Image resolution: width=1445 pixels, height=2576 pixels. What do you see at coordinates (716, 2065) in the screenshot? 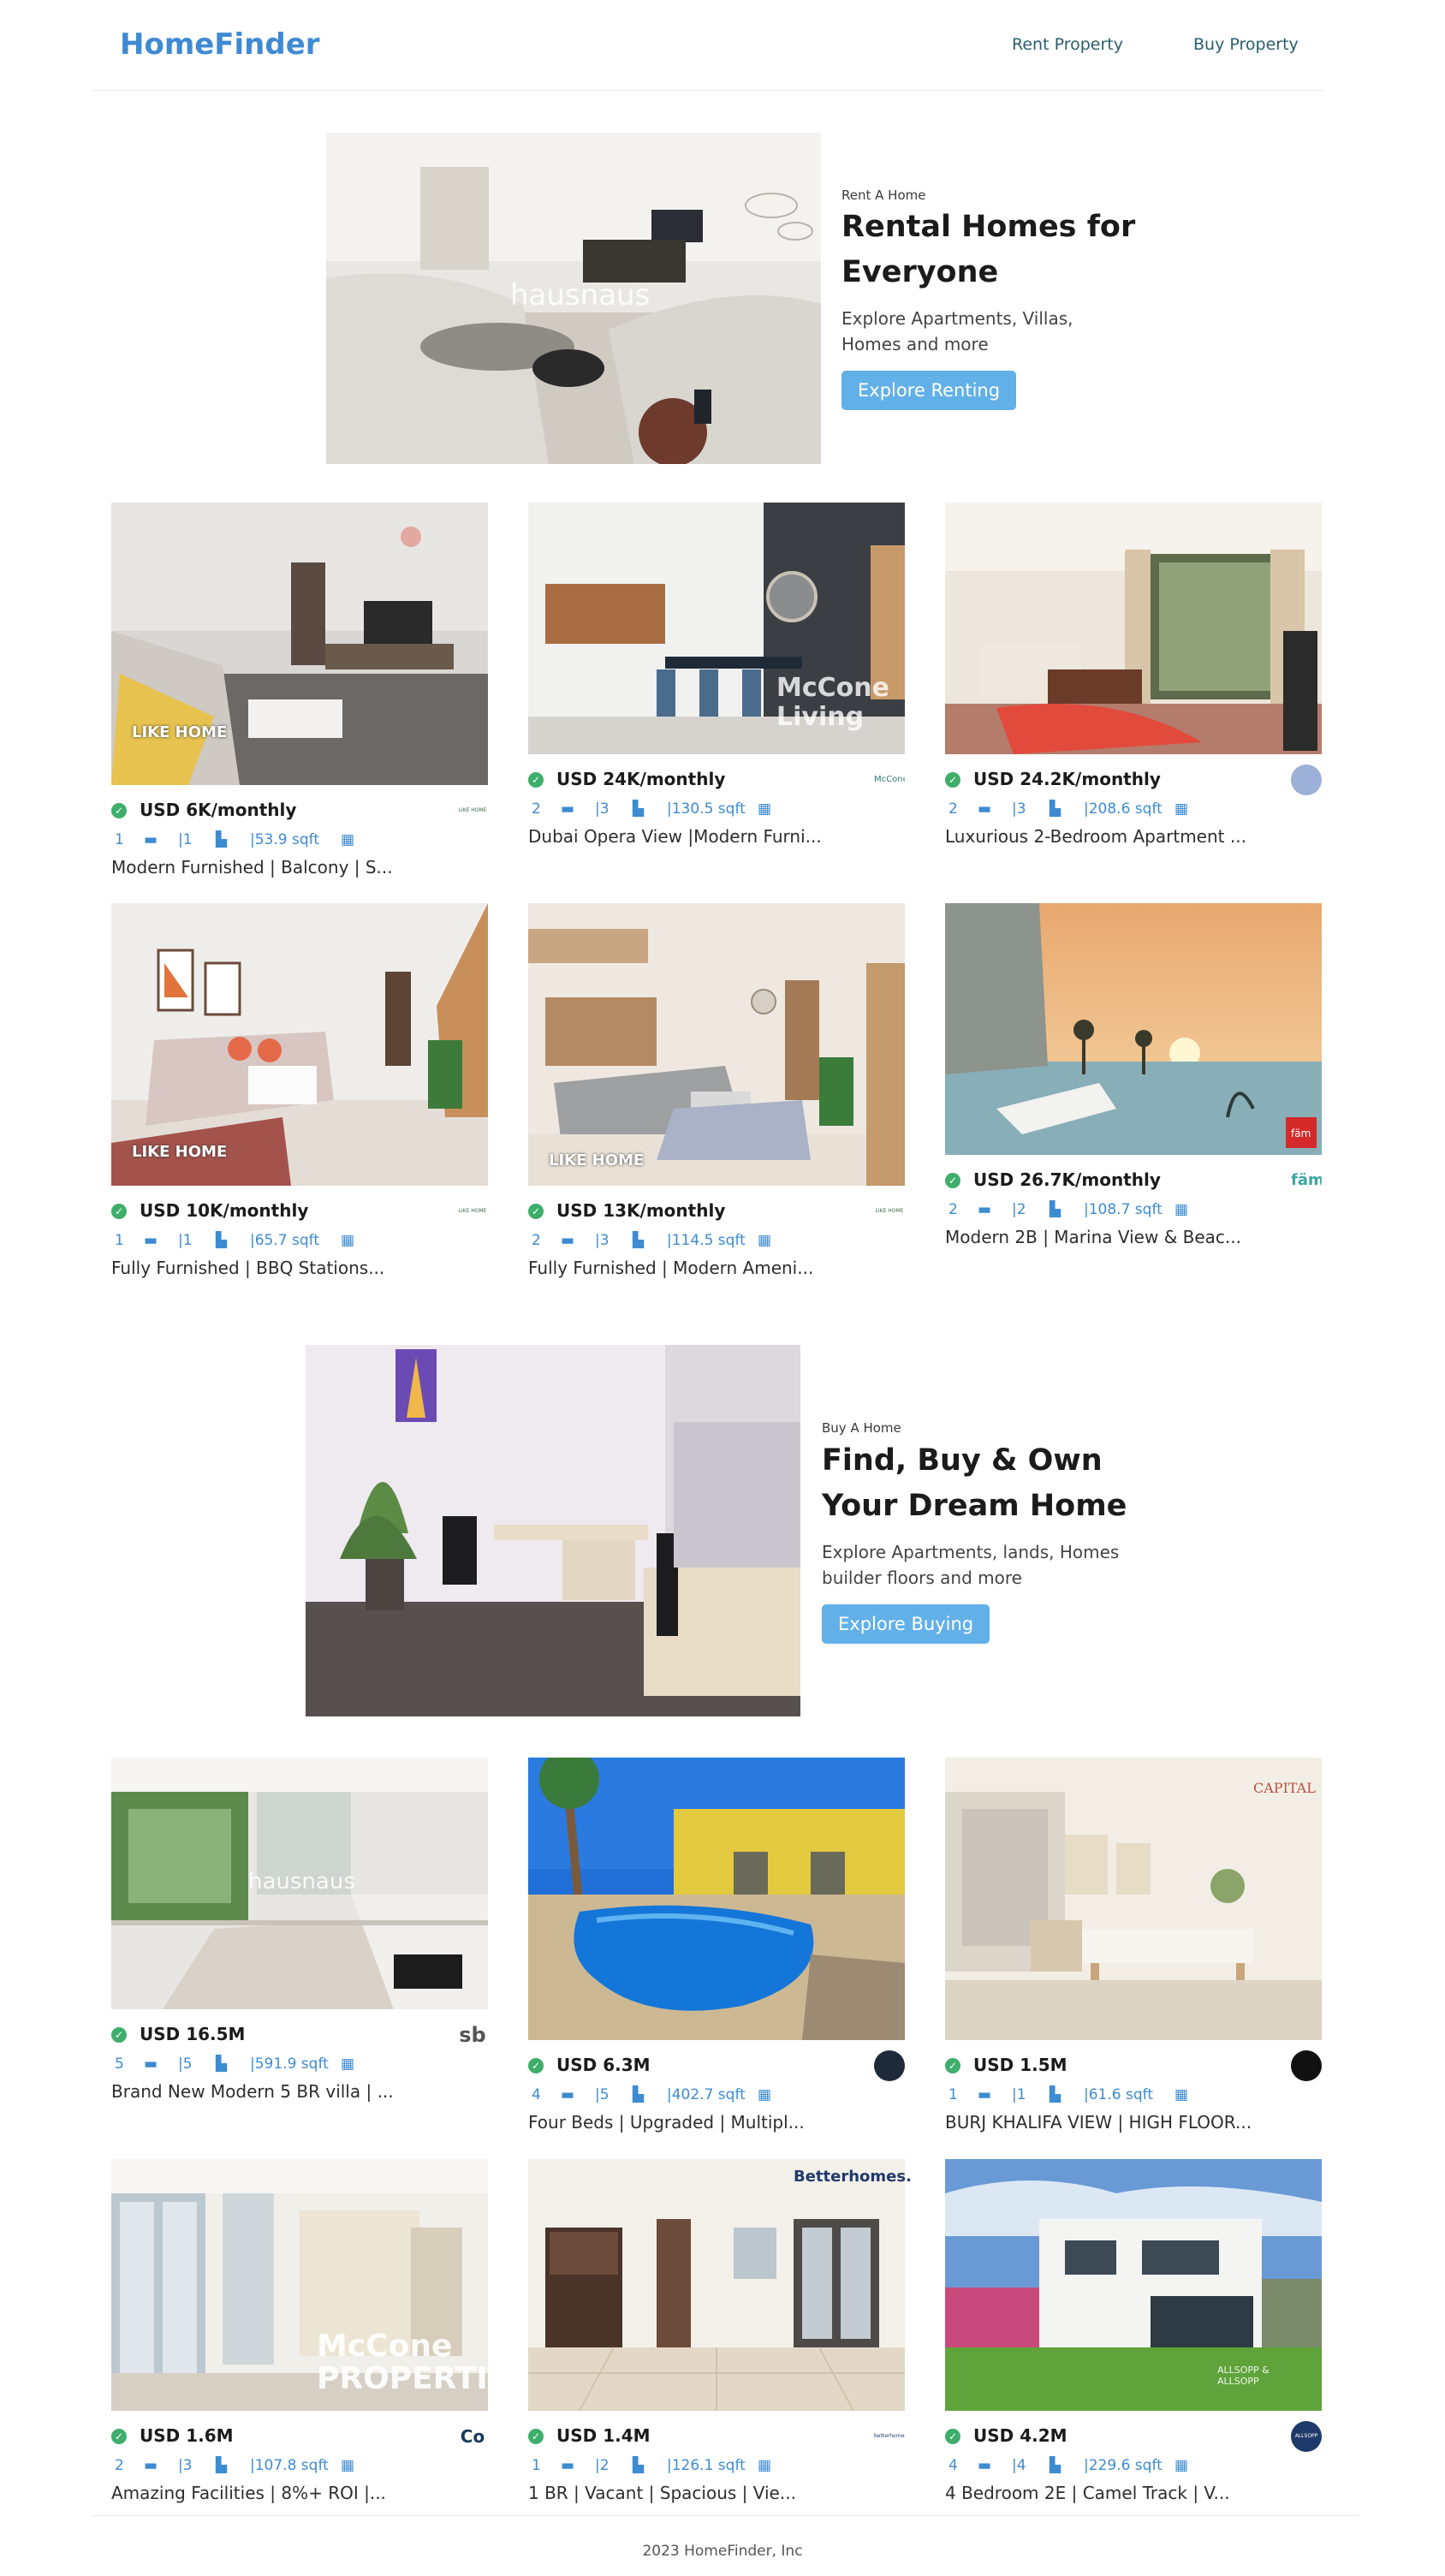
I see `price-row: ✓ USD 6.3M` at bounding box center [716, 2065].